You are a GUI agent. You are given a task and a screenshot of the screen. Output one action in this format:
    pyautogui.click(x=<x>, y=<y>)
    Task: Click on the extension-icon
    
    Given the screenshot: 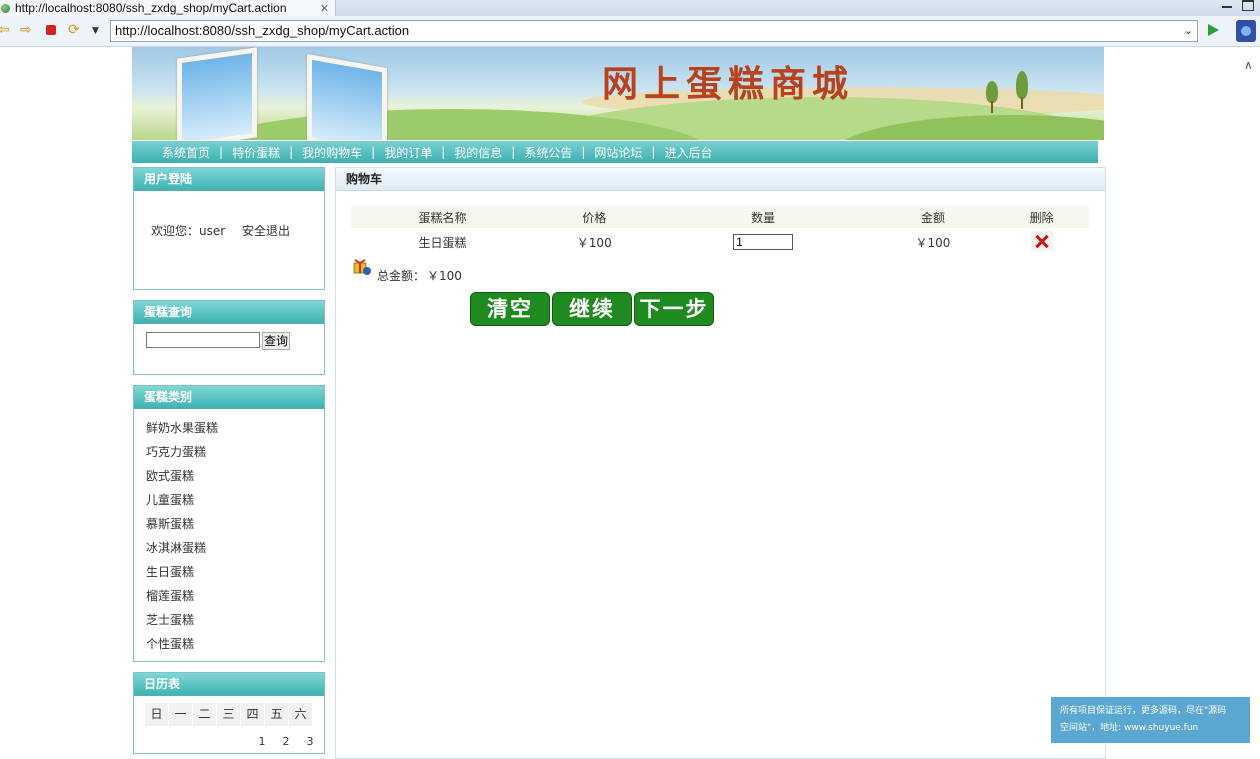 What is the action you would take?
    pyautogui.click(x=1246, y=31)
    